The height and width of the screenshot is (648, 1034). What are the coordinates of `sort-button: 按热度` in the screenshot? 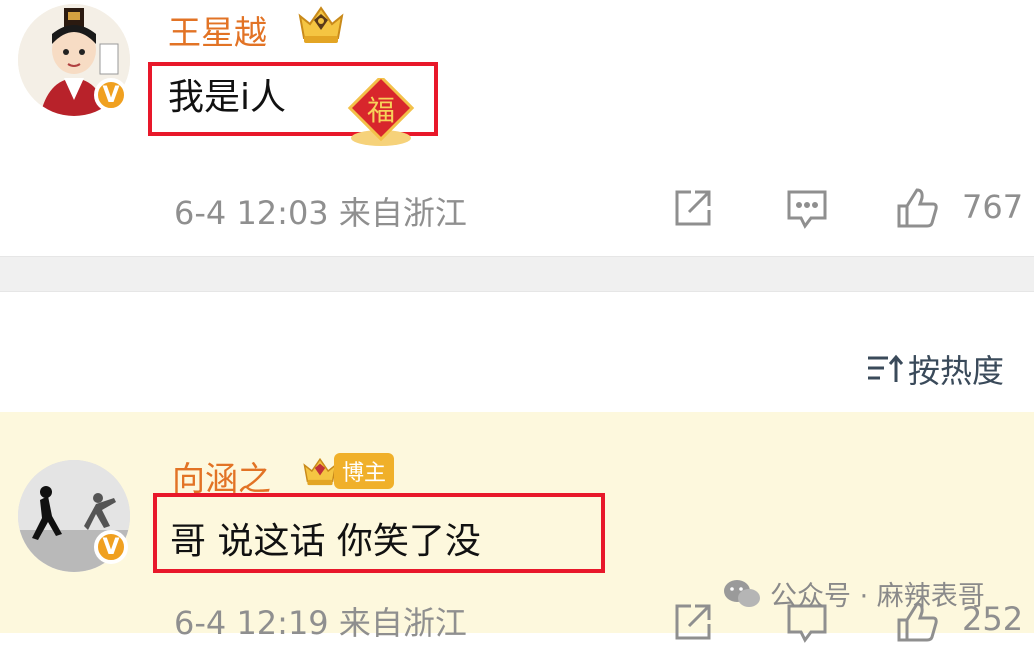 It's located at (935, 369).